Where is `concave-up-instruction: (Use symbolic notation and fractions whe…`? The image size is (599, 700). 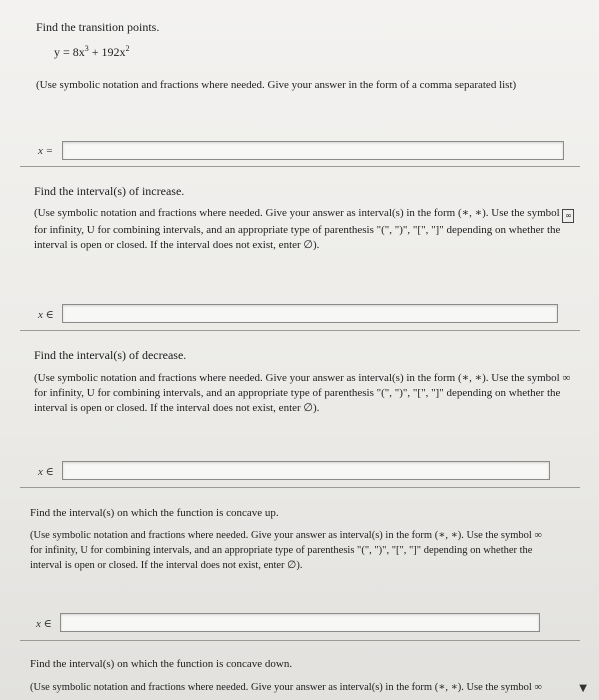
concave-up-instruction: (Use symbolic notation and fractions whe… is located at coordinates (286, 550).